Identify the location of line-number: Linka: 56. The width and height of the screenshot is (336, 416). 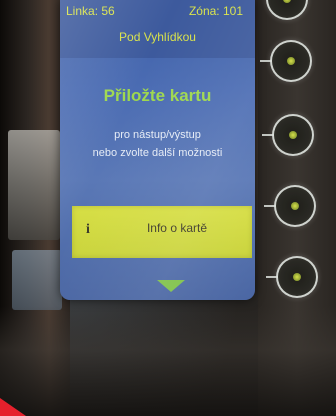
(90, 11).